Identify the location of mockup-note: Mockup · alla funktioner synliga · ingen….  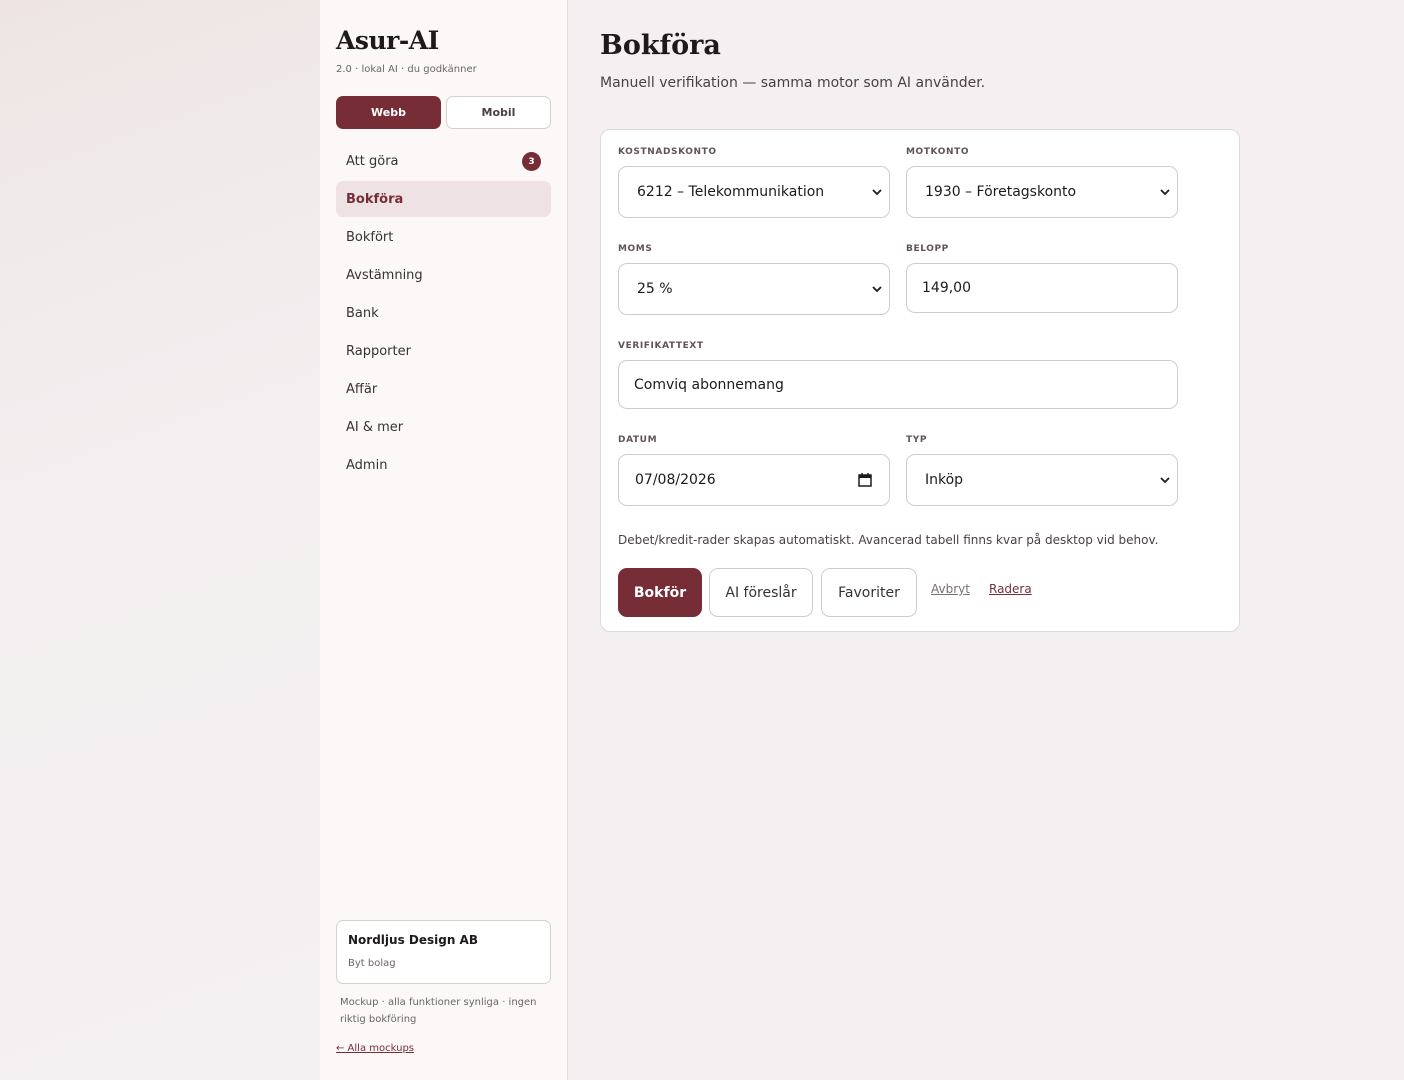
(438, 1011).